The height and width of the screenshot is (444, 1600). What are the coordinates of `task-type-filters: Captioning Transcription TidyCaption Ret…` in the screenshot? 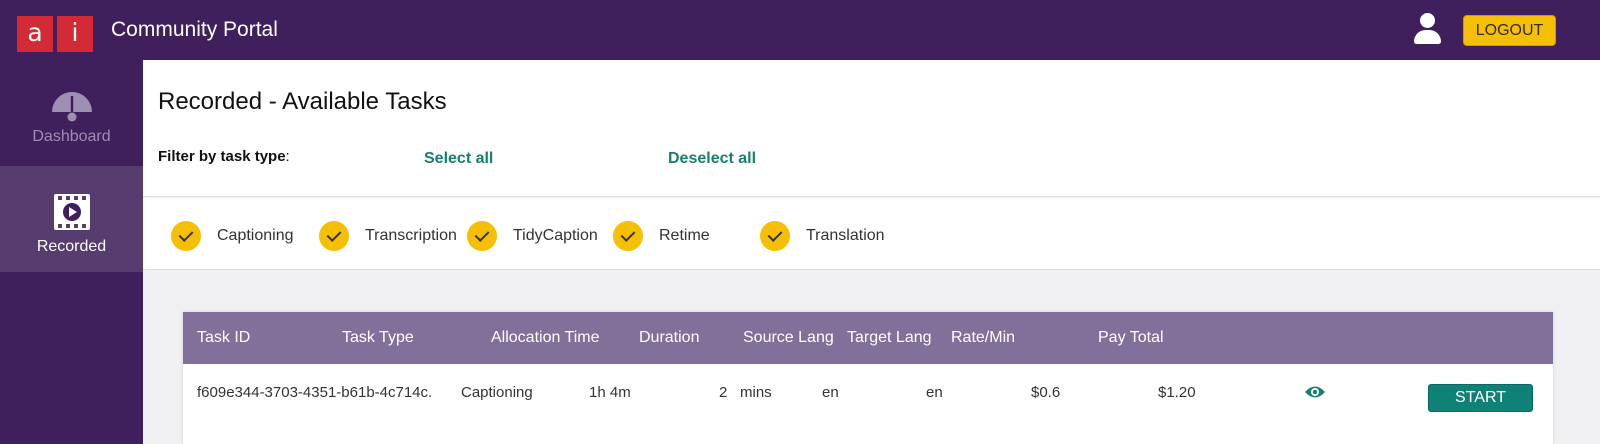 It's located at (871, 234).